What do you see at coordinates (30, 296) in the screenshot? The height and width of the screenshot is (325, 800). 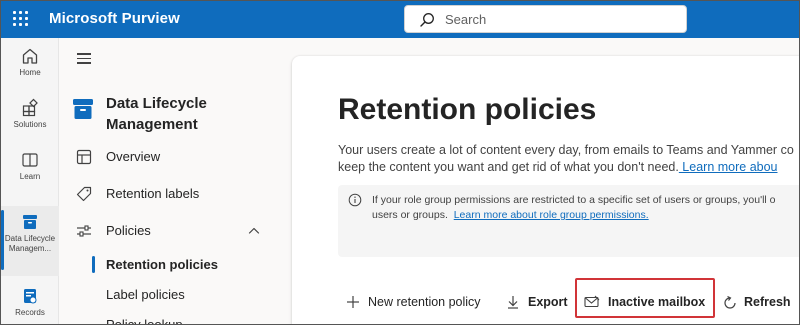 I see `records-icon` at bounding box center [30, 296].